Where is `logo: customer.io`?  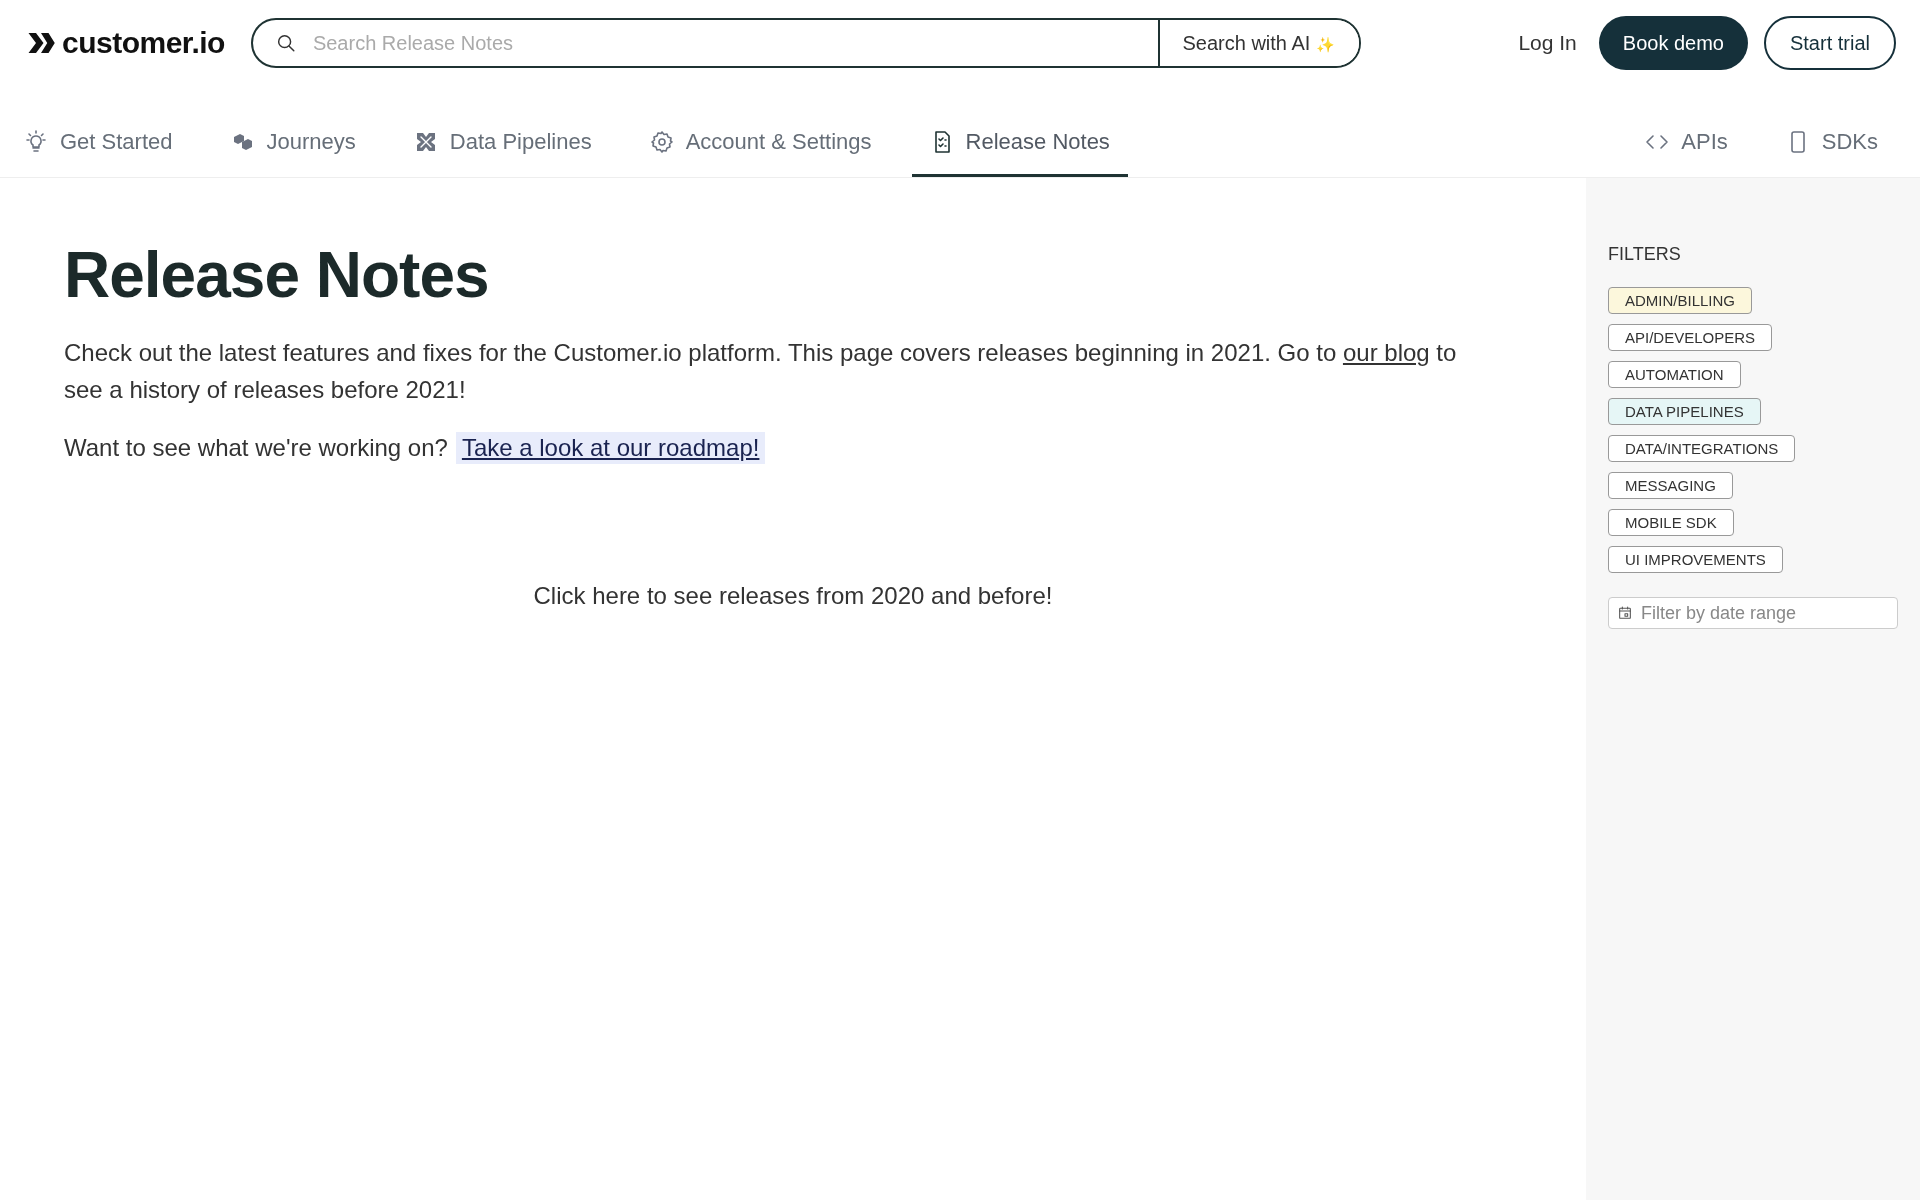
logo: customer.io is located at coordinates (125, 43).